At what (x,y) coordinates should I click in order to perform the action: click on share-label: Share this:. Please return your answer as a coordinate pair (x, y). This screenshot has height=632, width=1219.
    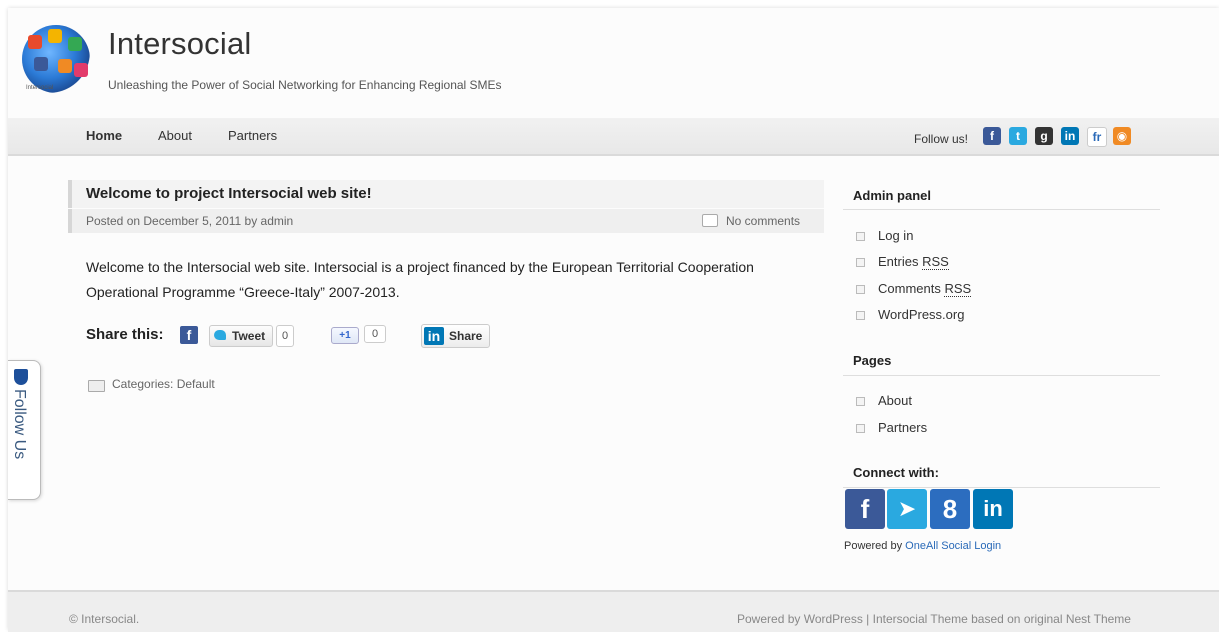
    Looking at the image, I should click on (125, 334).